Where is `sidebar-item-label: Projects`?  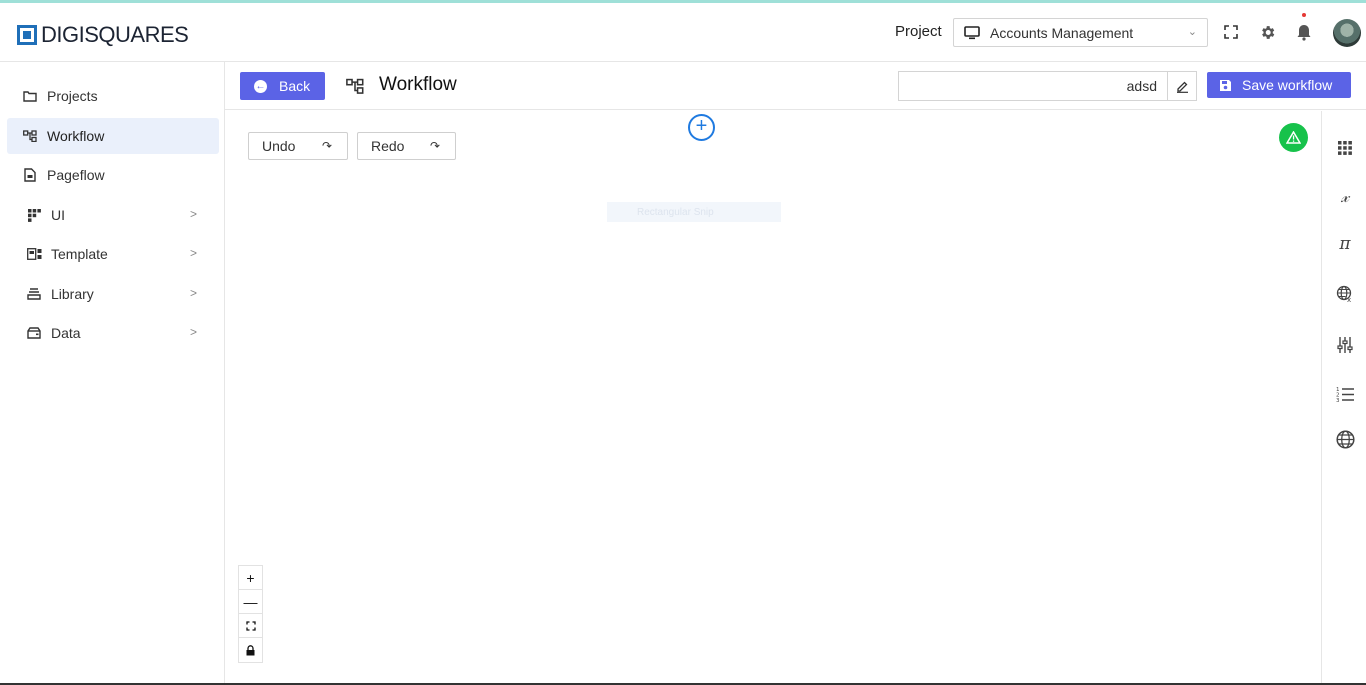 sidebar-item-label: Projects is located at coordinates (72, 96).